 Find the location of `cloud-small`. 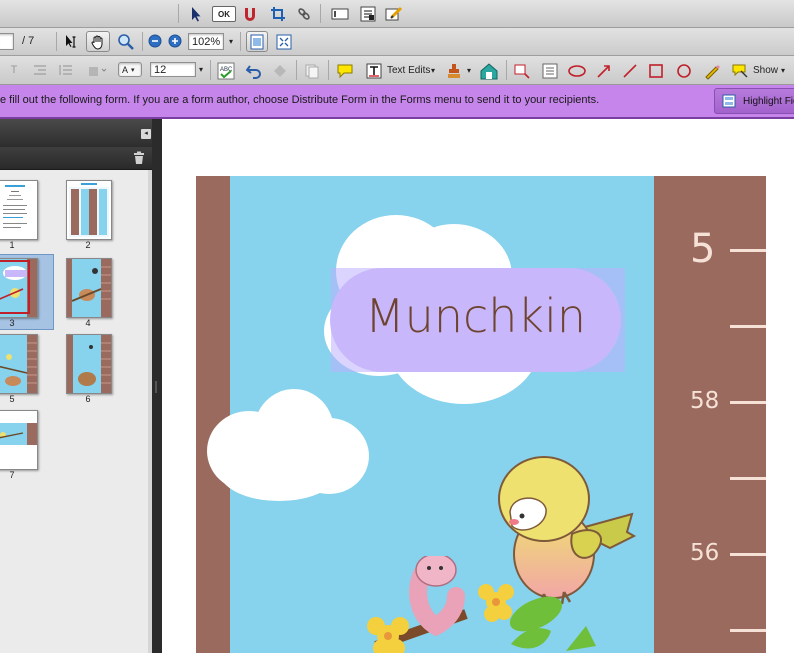

cloud-small is located at coordinates (288, 445).